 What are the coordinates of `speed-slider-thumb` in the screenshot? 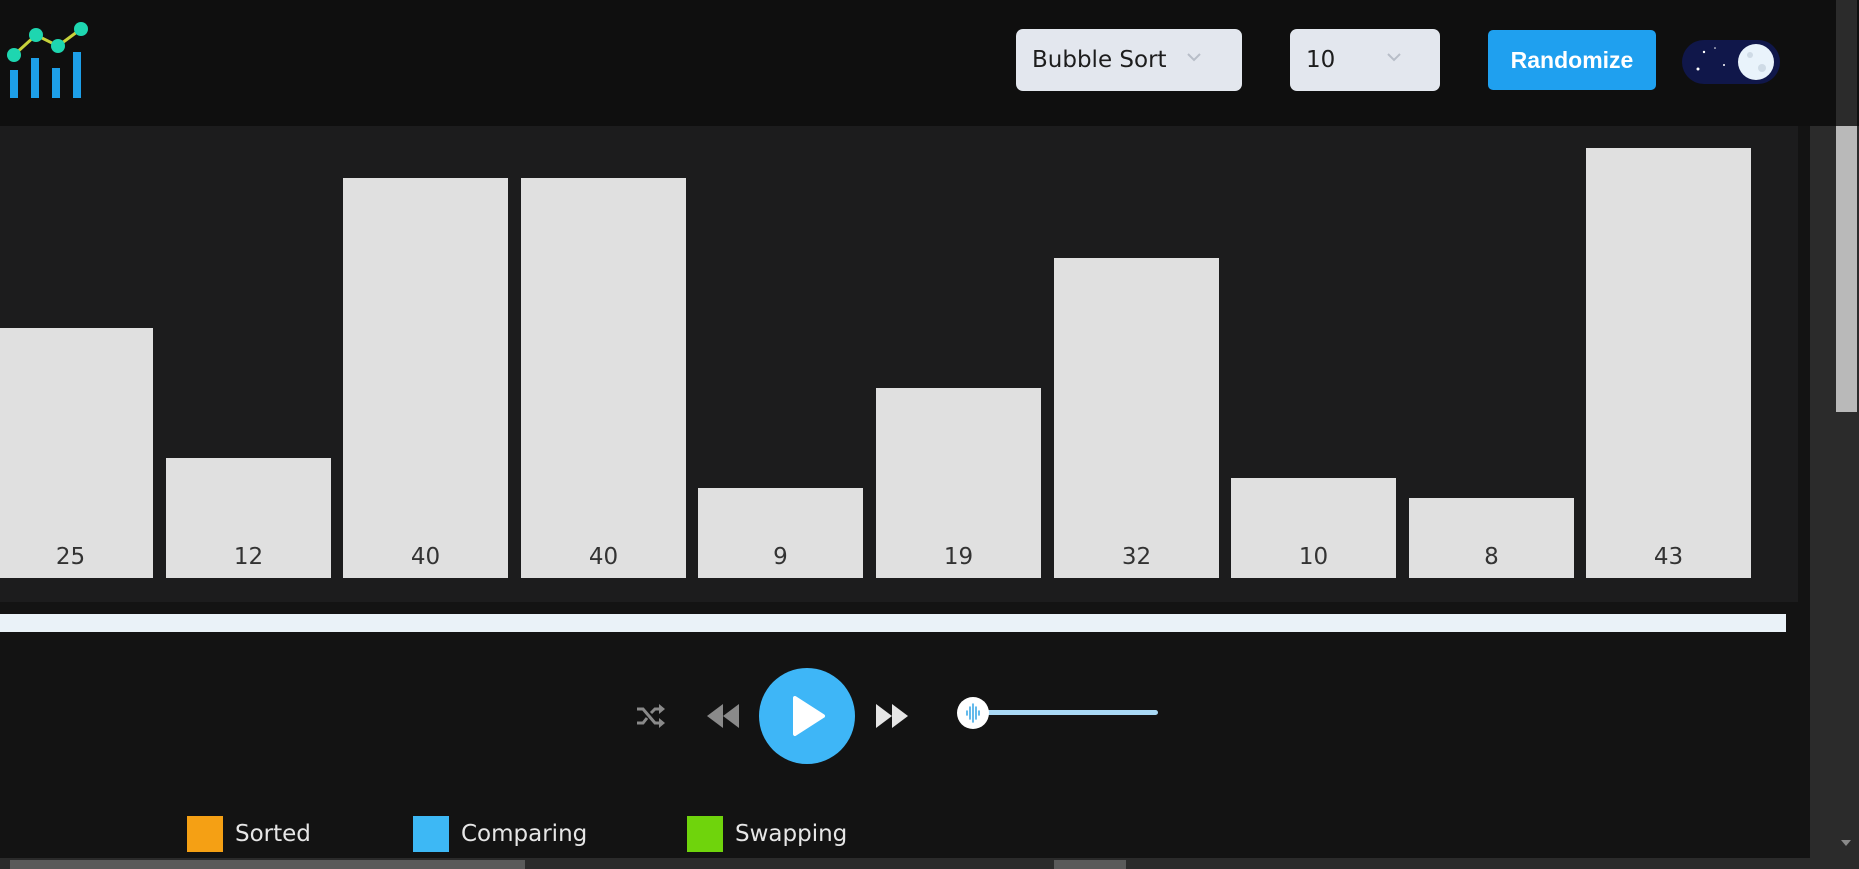 It's located at (973, 713).